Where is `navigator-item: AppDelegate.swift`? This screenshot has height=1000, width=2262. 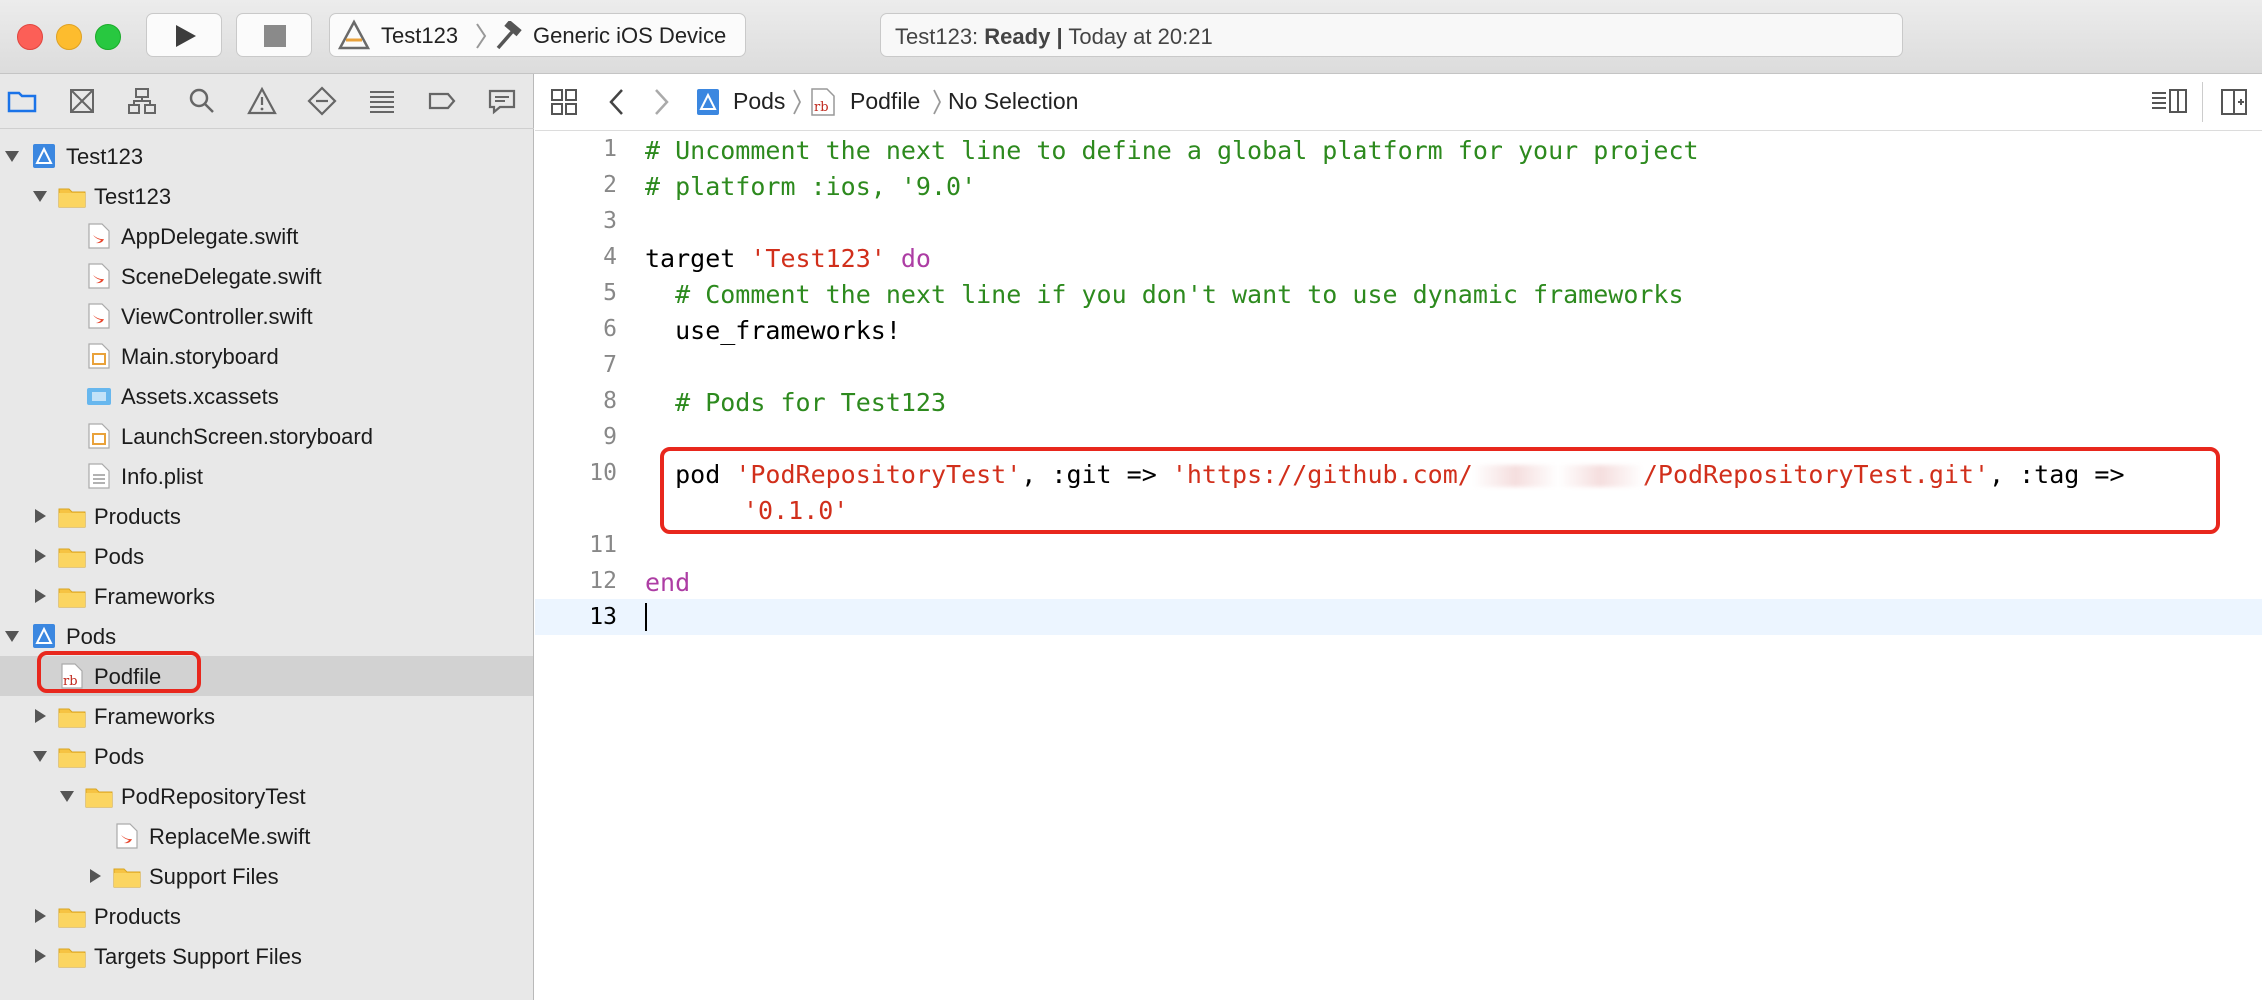
navigator-item: AppDelegate.swift is located at coordinates (266, 236).